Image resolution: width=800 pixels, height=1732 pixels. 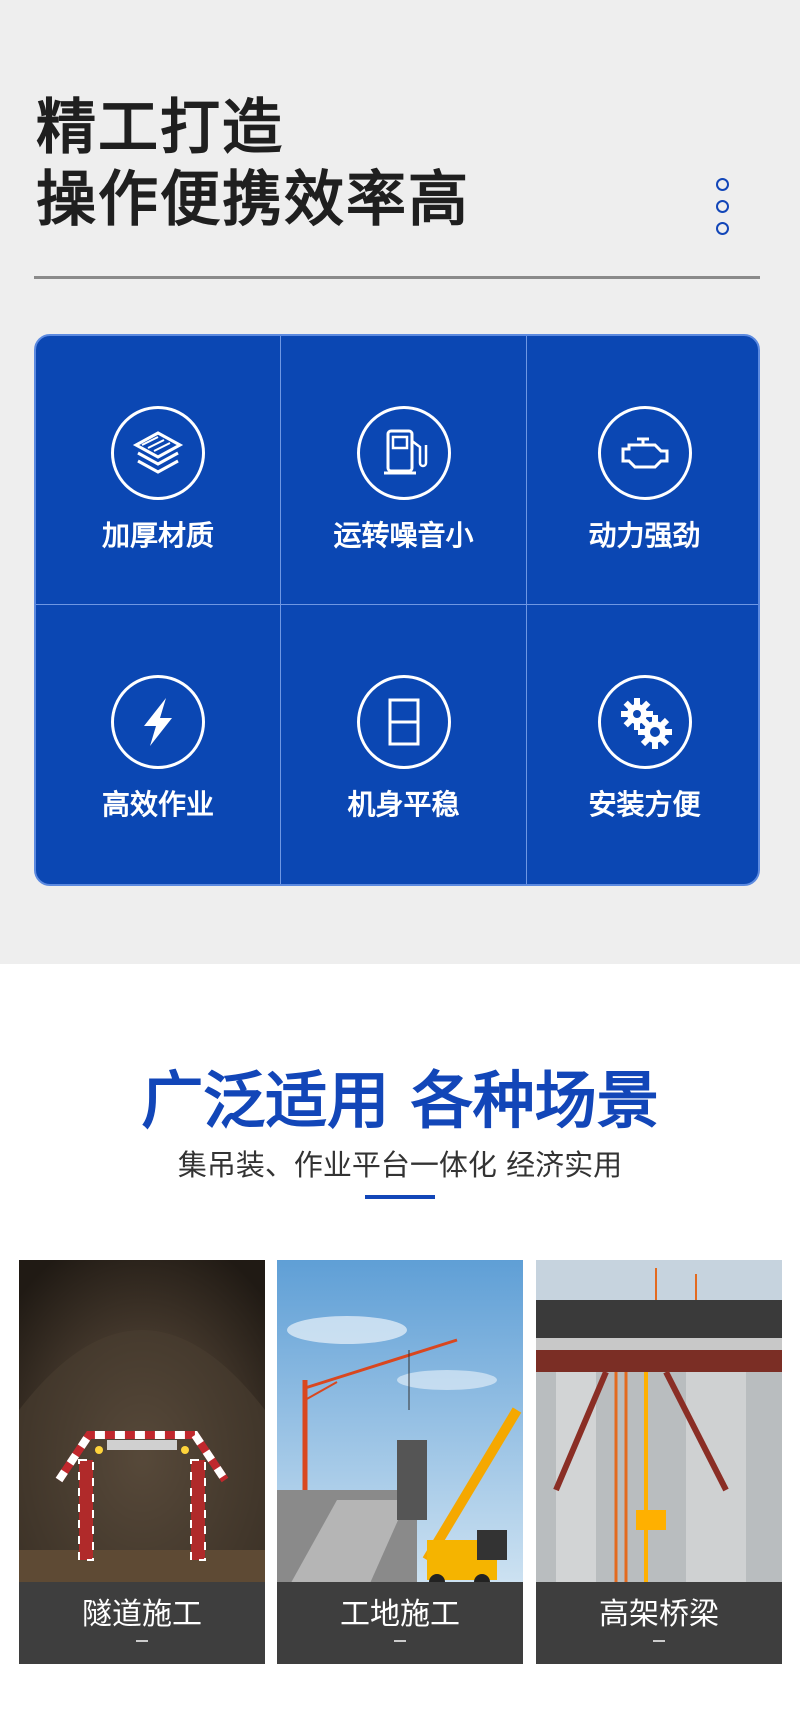 What do you see at coordinates (397, 277) in the screenshot?
I see `divider` at bounding box center [397, 277].